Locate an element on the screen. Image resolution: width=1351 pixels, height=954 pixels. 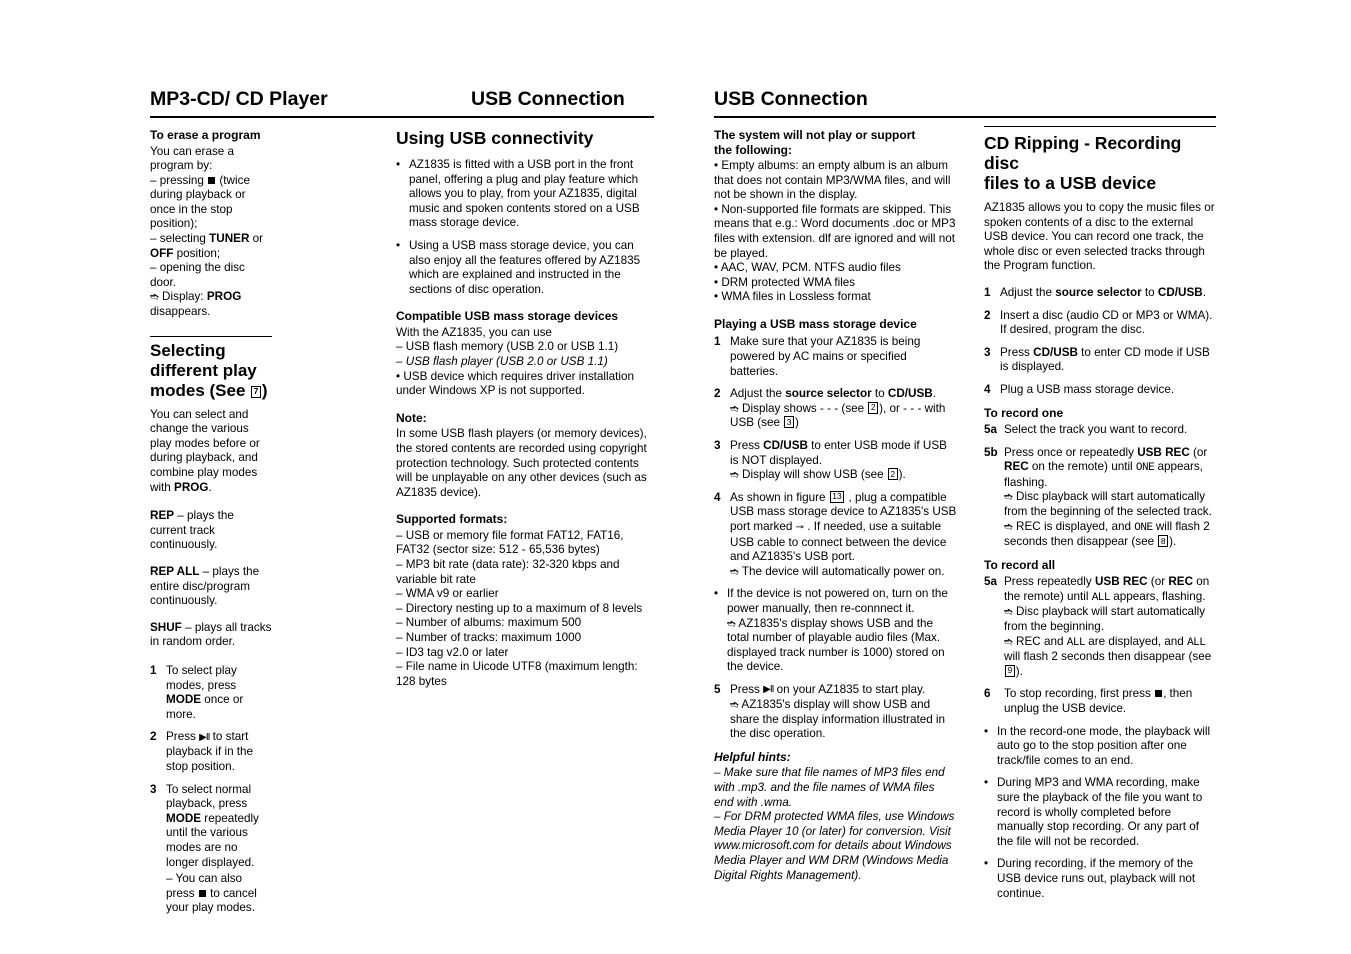
fig-ref-9: 9 is located at coordinates (1010, 670).